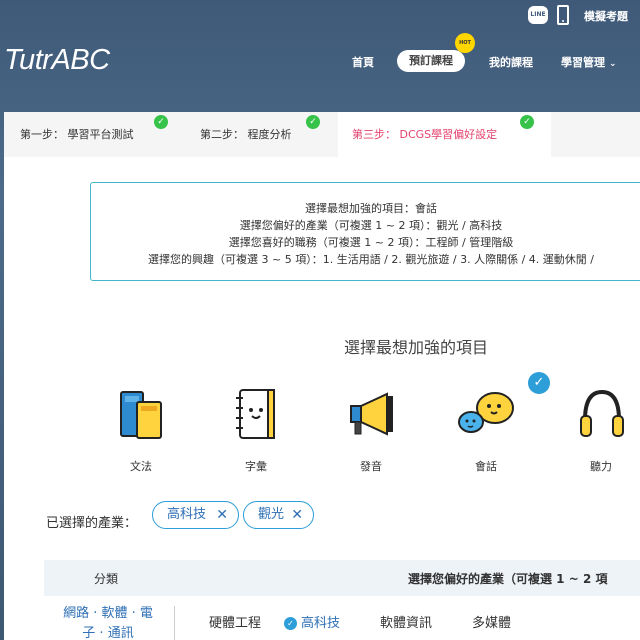  Describe the element at coordinates (235, 621) in the screenshot. I see `industry-option: 硬體工程` at that location.